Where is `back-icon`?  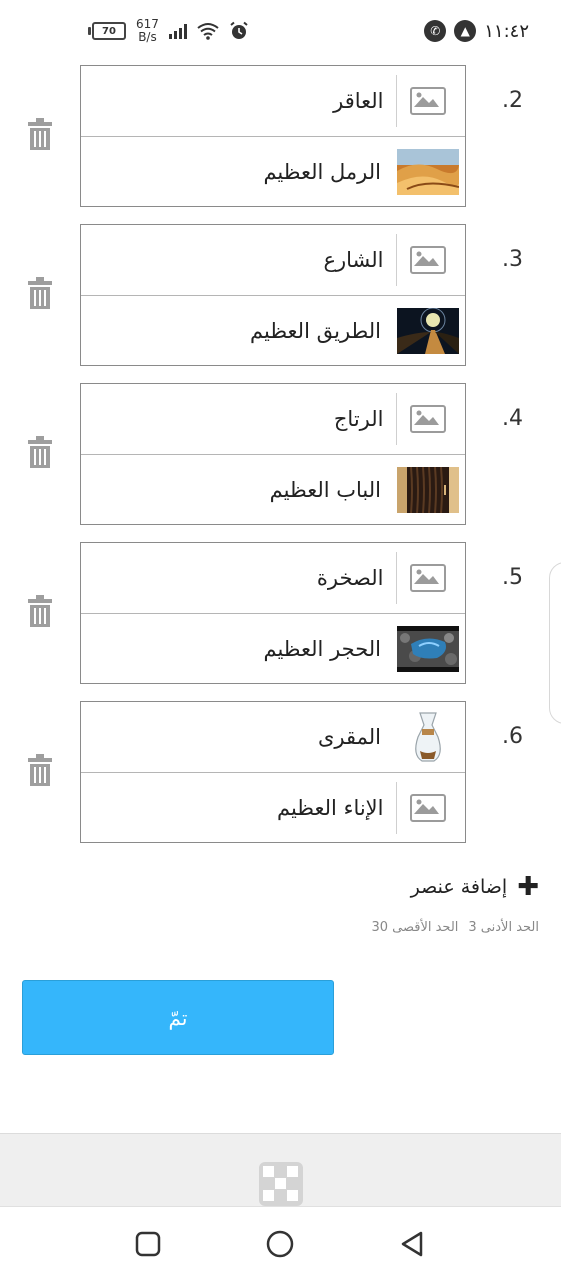
back-icon is located at coordinates (412, 1244).